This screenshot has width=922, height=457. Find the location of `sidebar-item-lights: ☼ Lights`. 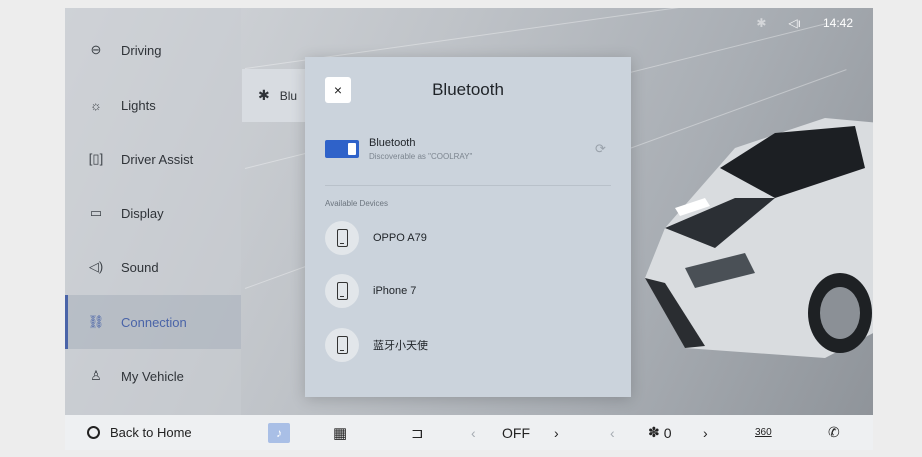

sidebar-item-lights: ☼ Lights is located at coordinates (153, 105).